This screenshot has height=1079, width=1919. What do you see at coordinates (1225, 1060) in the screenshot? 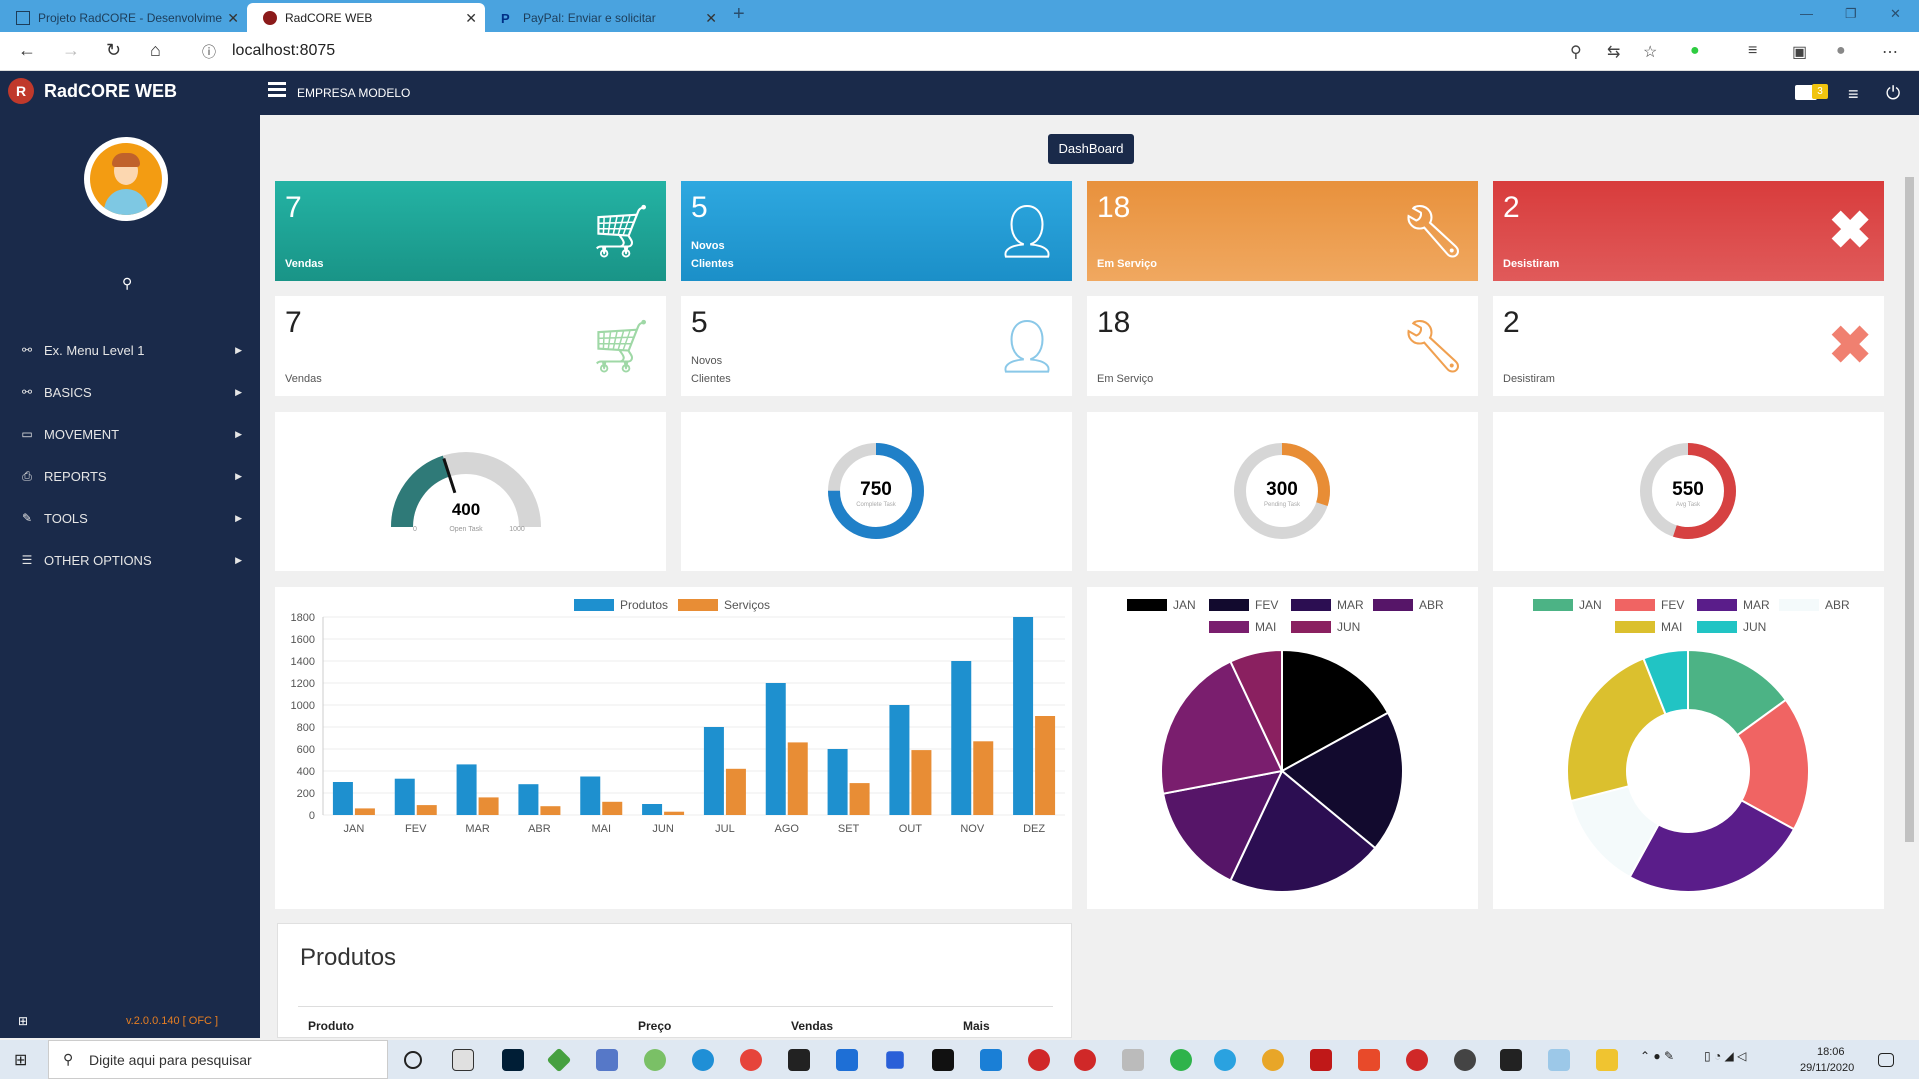
I see `telegram-icon` at bounding box center [1225, 1060].